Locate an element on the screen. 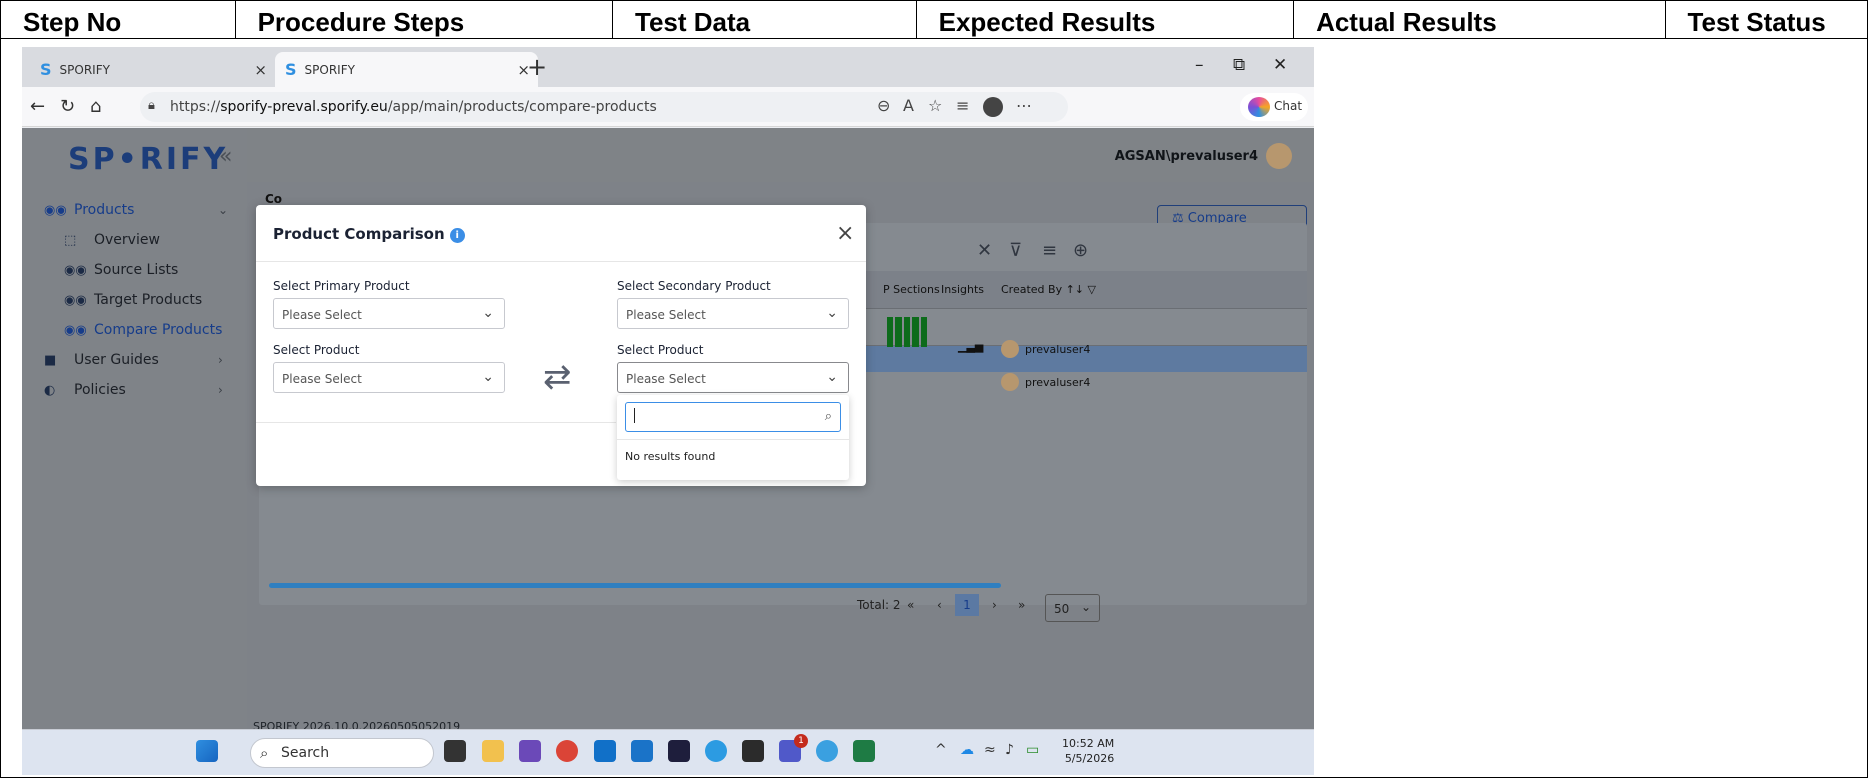  info-icon: i is located at coordinates (457, 235).